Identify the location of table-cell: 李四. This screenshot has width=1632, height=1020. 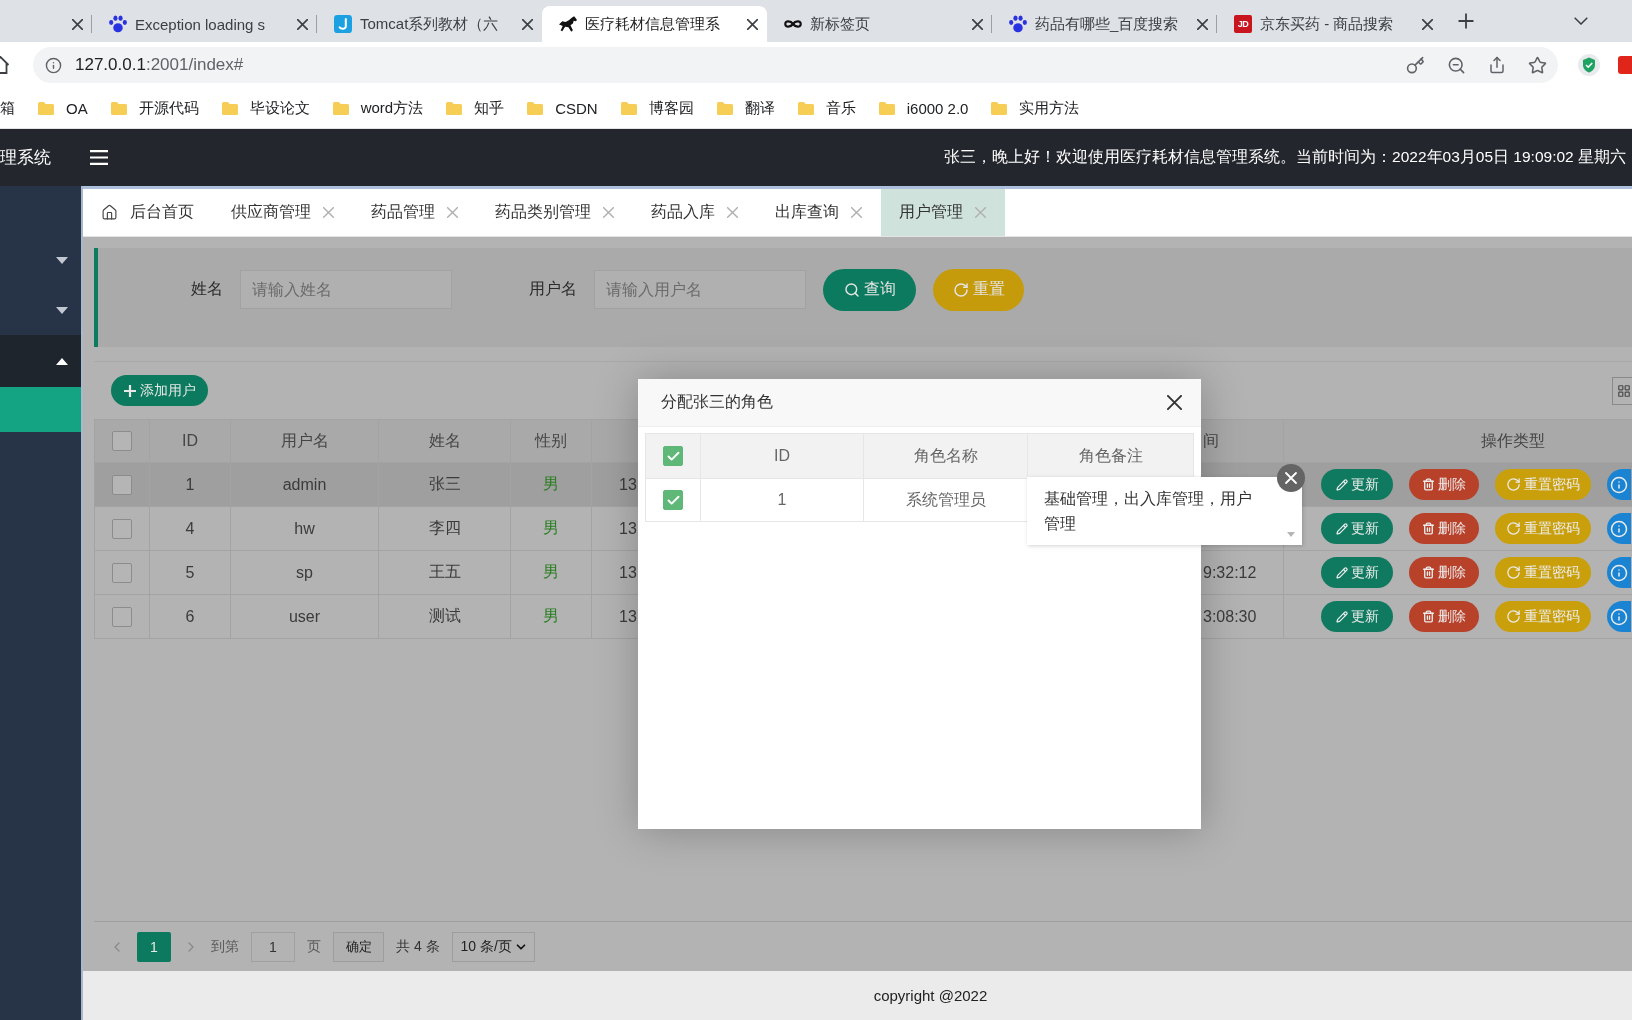
(445, 528).